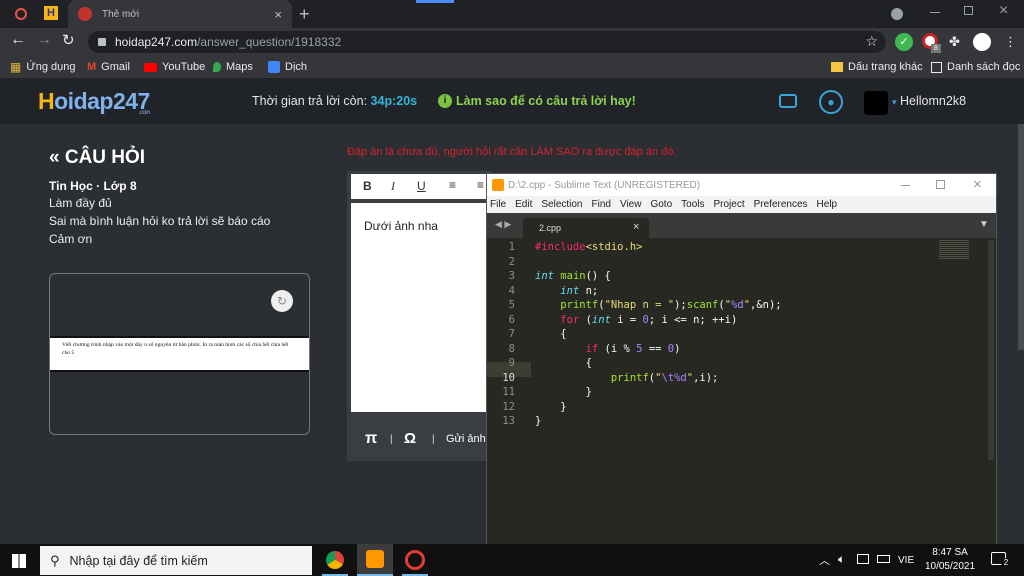 This screenshot has width=1024, height=576. Describe the element at coordinates (19, 561) in the screenshot. I see `start-button` at that location.